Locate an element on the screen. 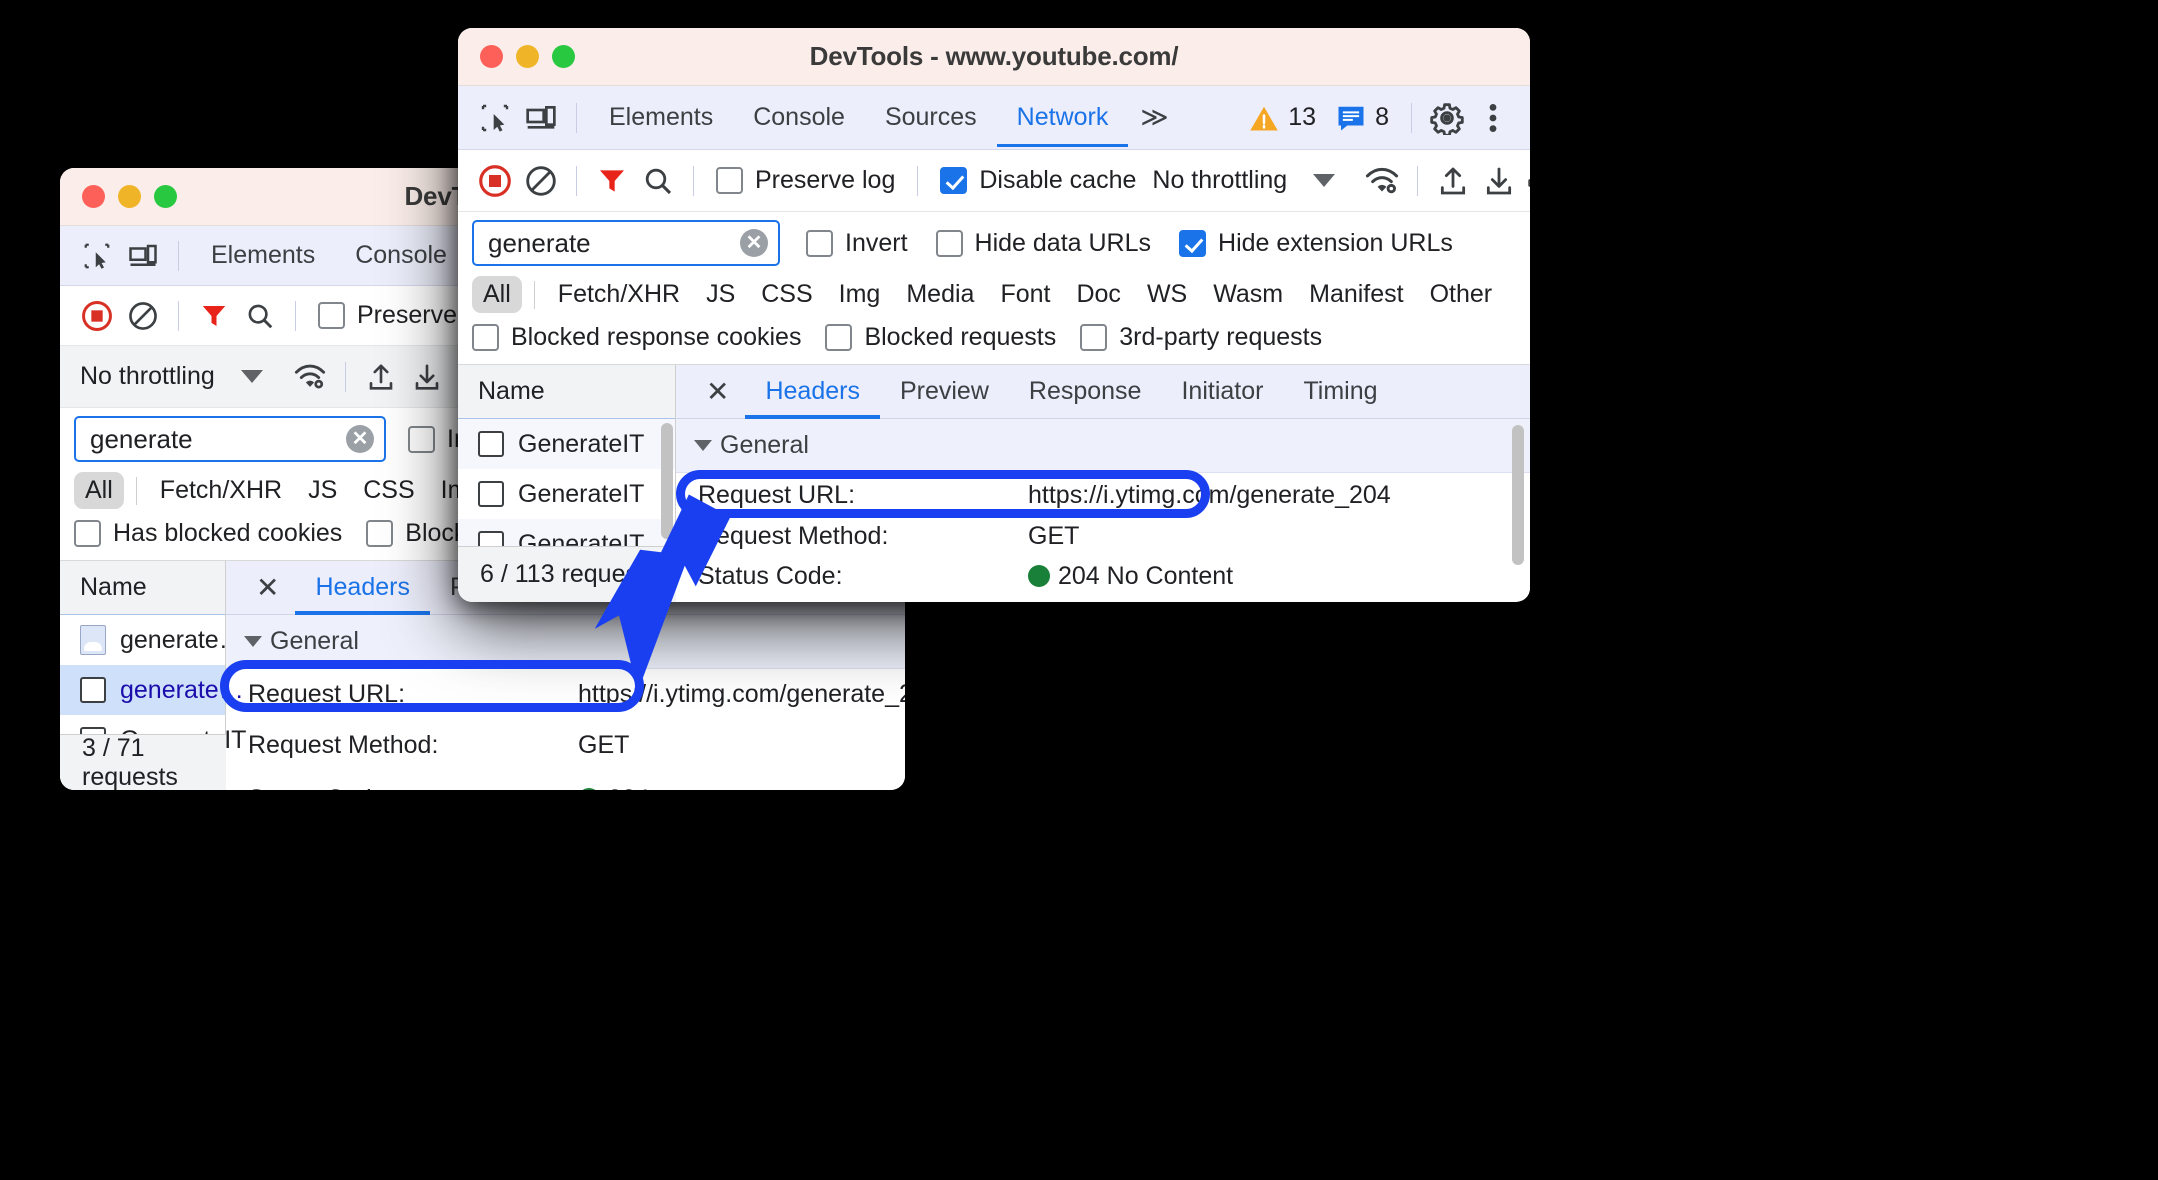  back-detail-tab-preview: Preview is located at coordinates (944, 392).